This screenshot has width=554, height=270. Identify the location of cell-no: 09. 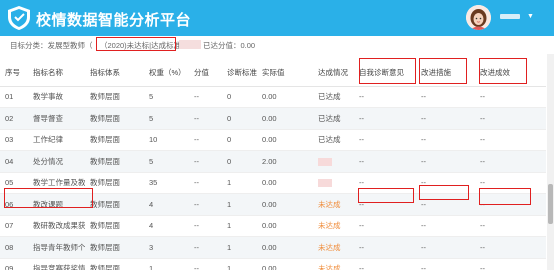
(14, 264).